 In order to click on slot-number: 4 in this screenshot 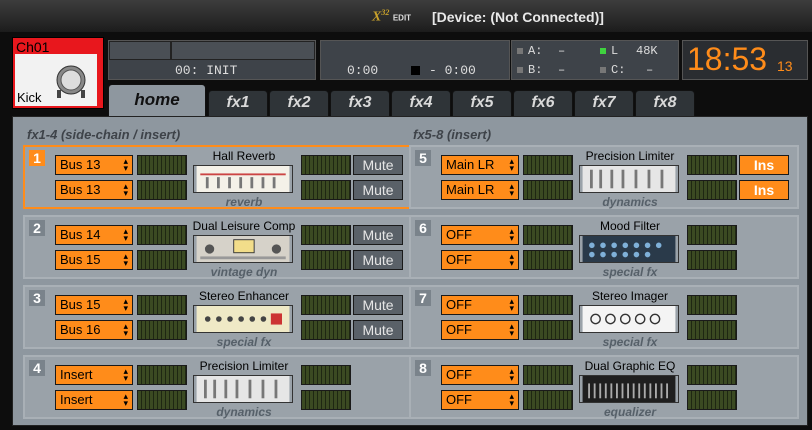, I will do `click(37, 368)`.